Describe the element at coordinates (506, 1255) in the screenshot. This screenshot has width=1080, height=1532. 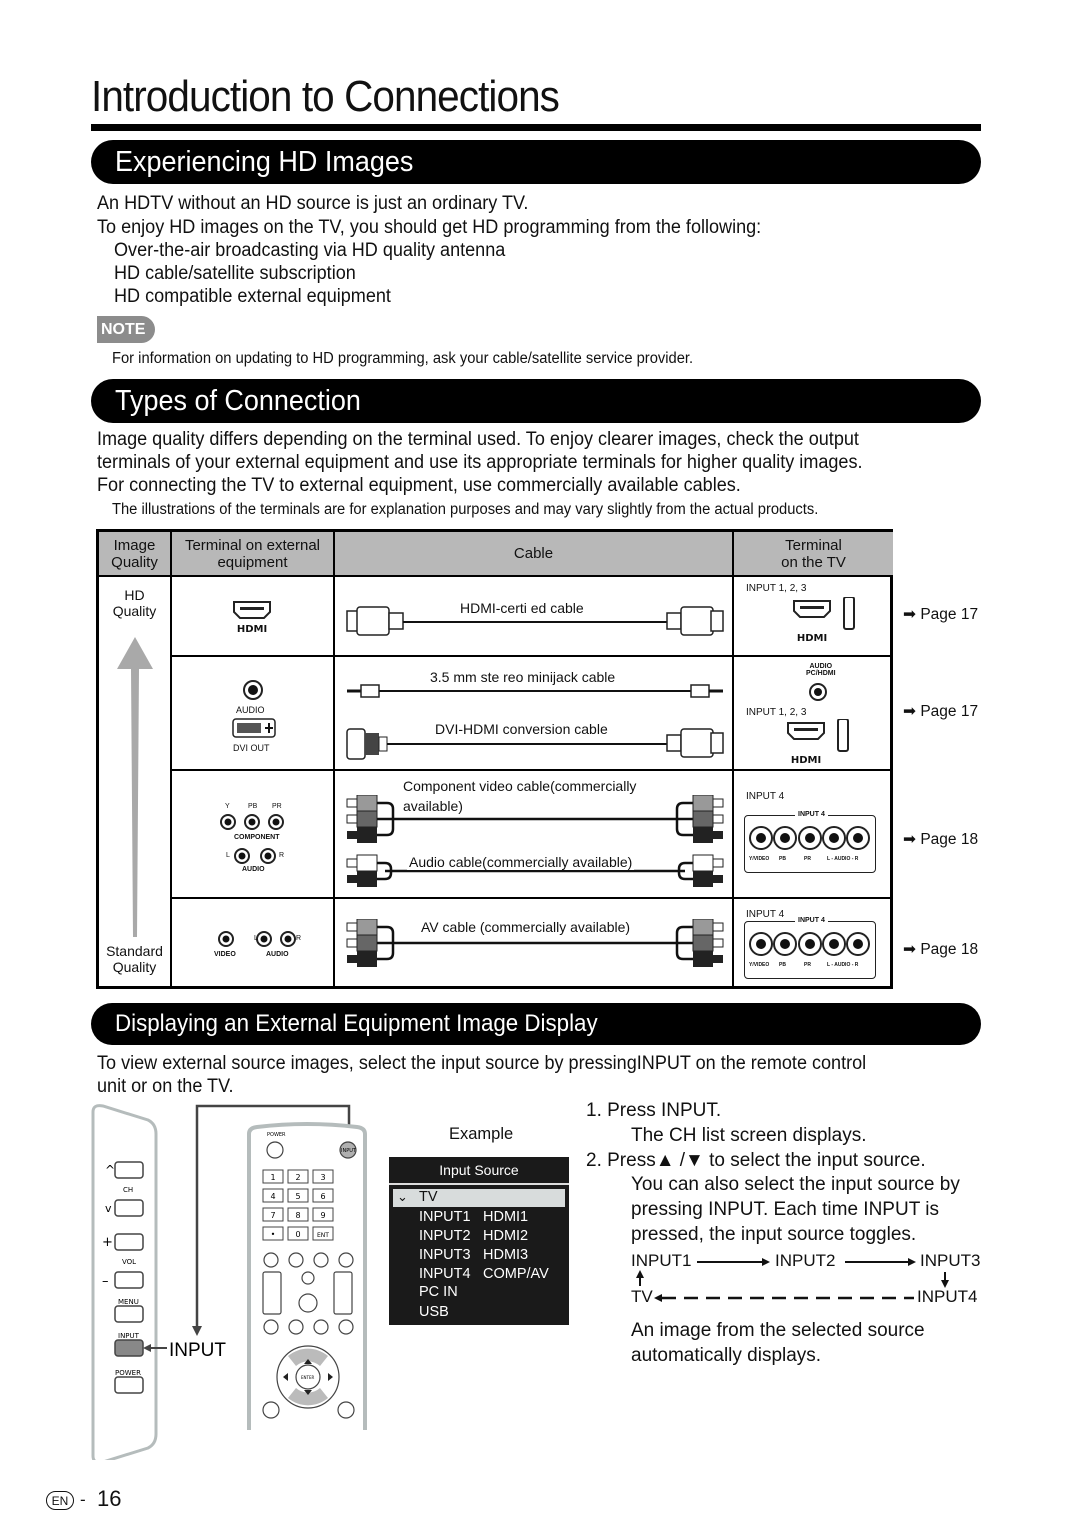
I see `menu-item-detail: HDMI3` at that location.